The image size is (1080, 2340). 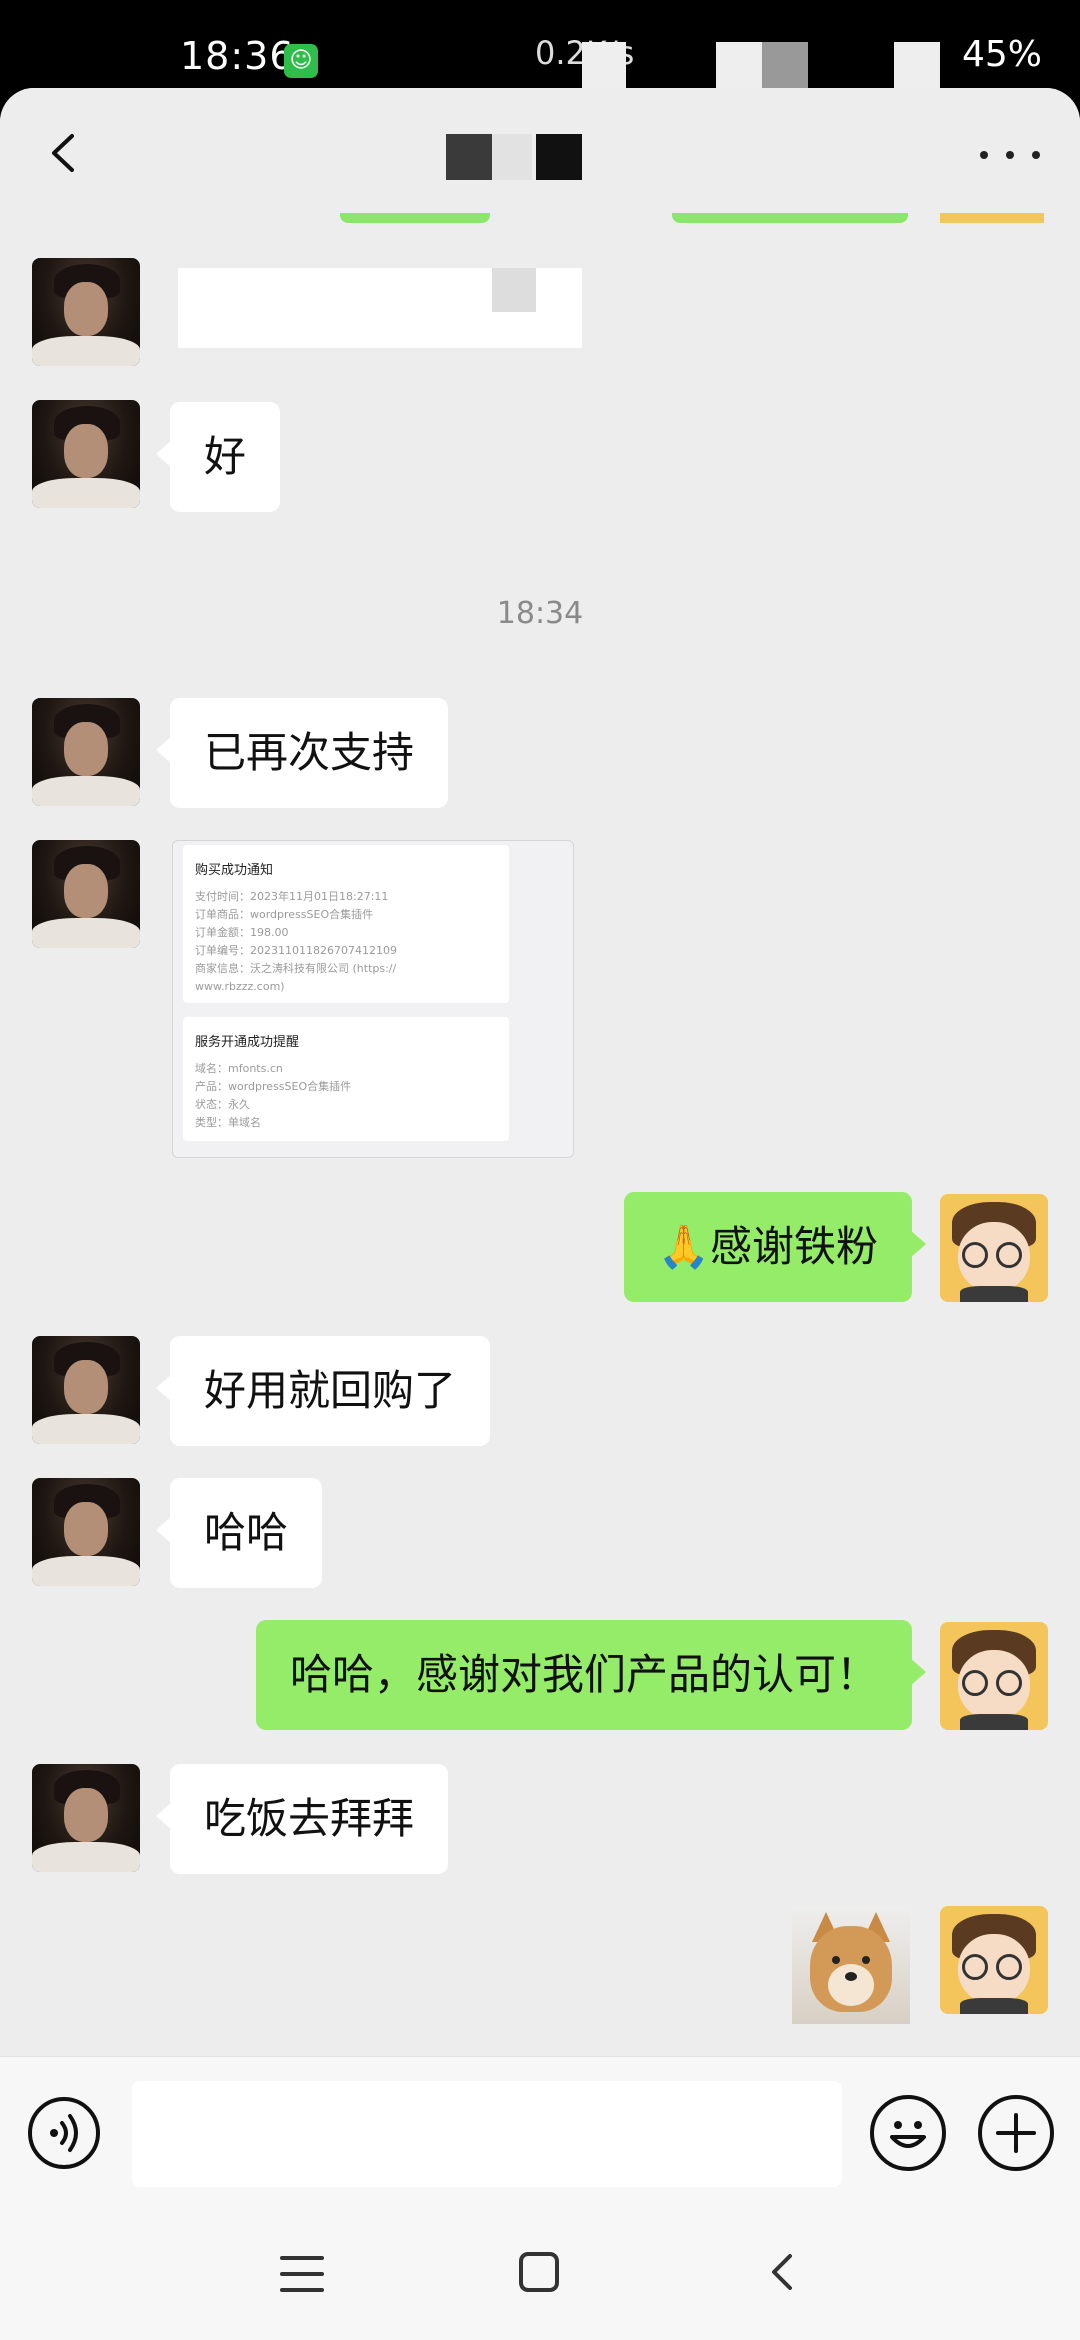 I want to click on service-line: 状态：永久, so click(x=222, y=1104).